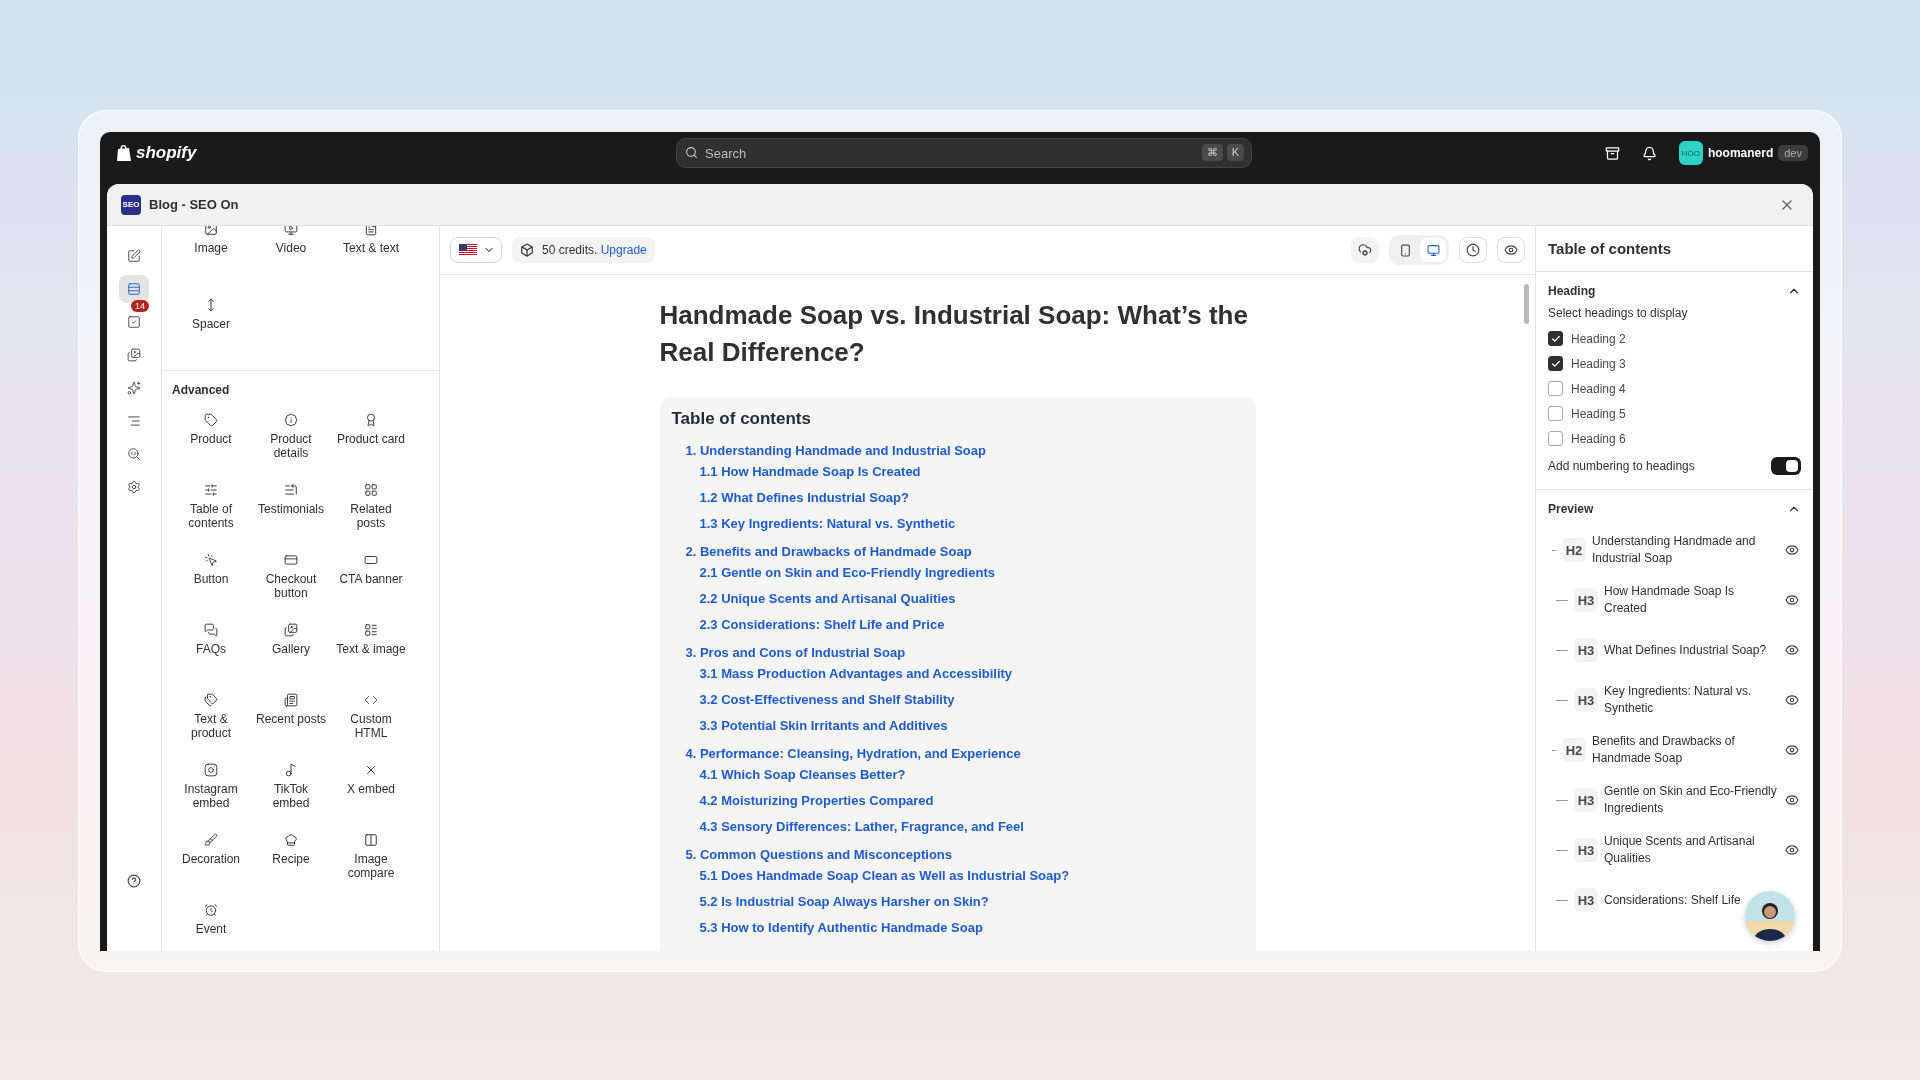  Describe the element at coordinates (1740, 153) in the screenshot. I see `user-name: hoomanerd` at that location.